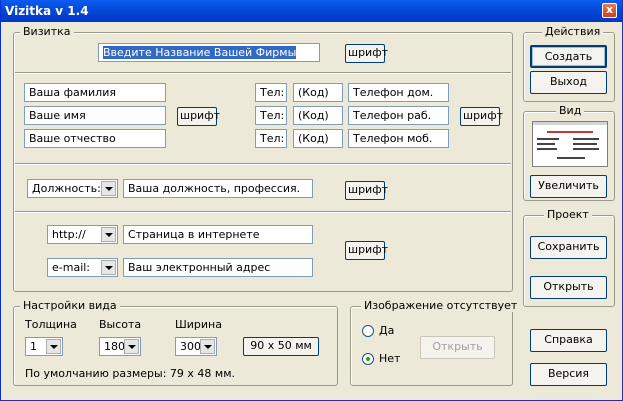  Describe the element at coordinates (389, 358) in the screenshot. I see `image-no-label: Нет` at that location.